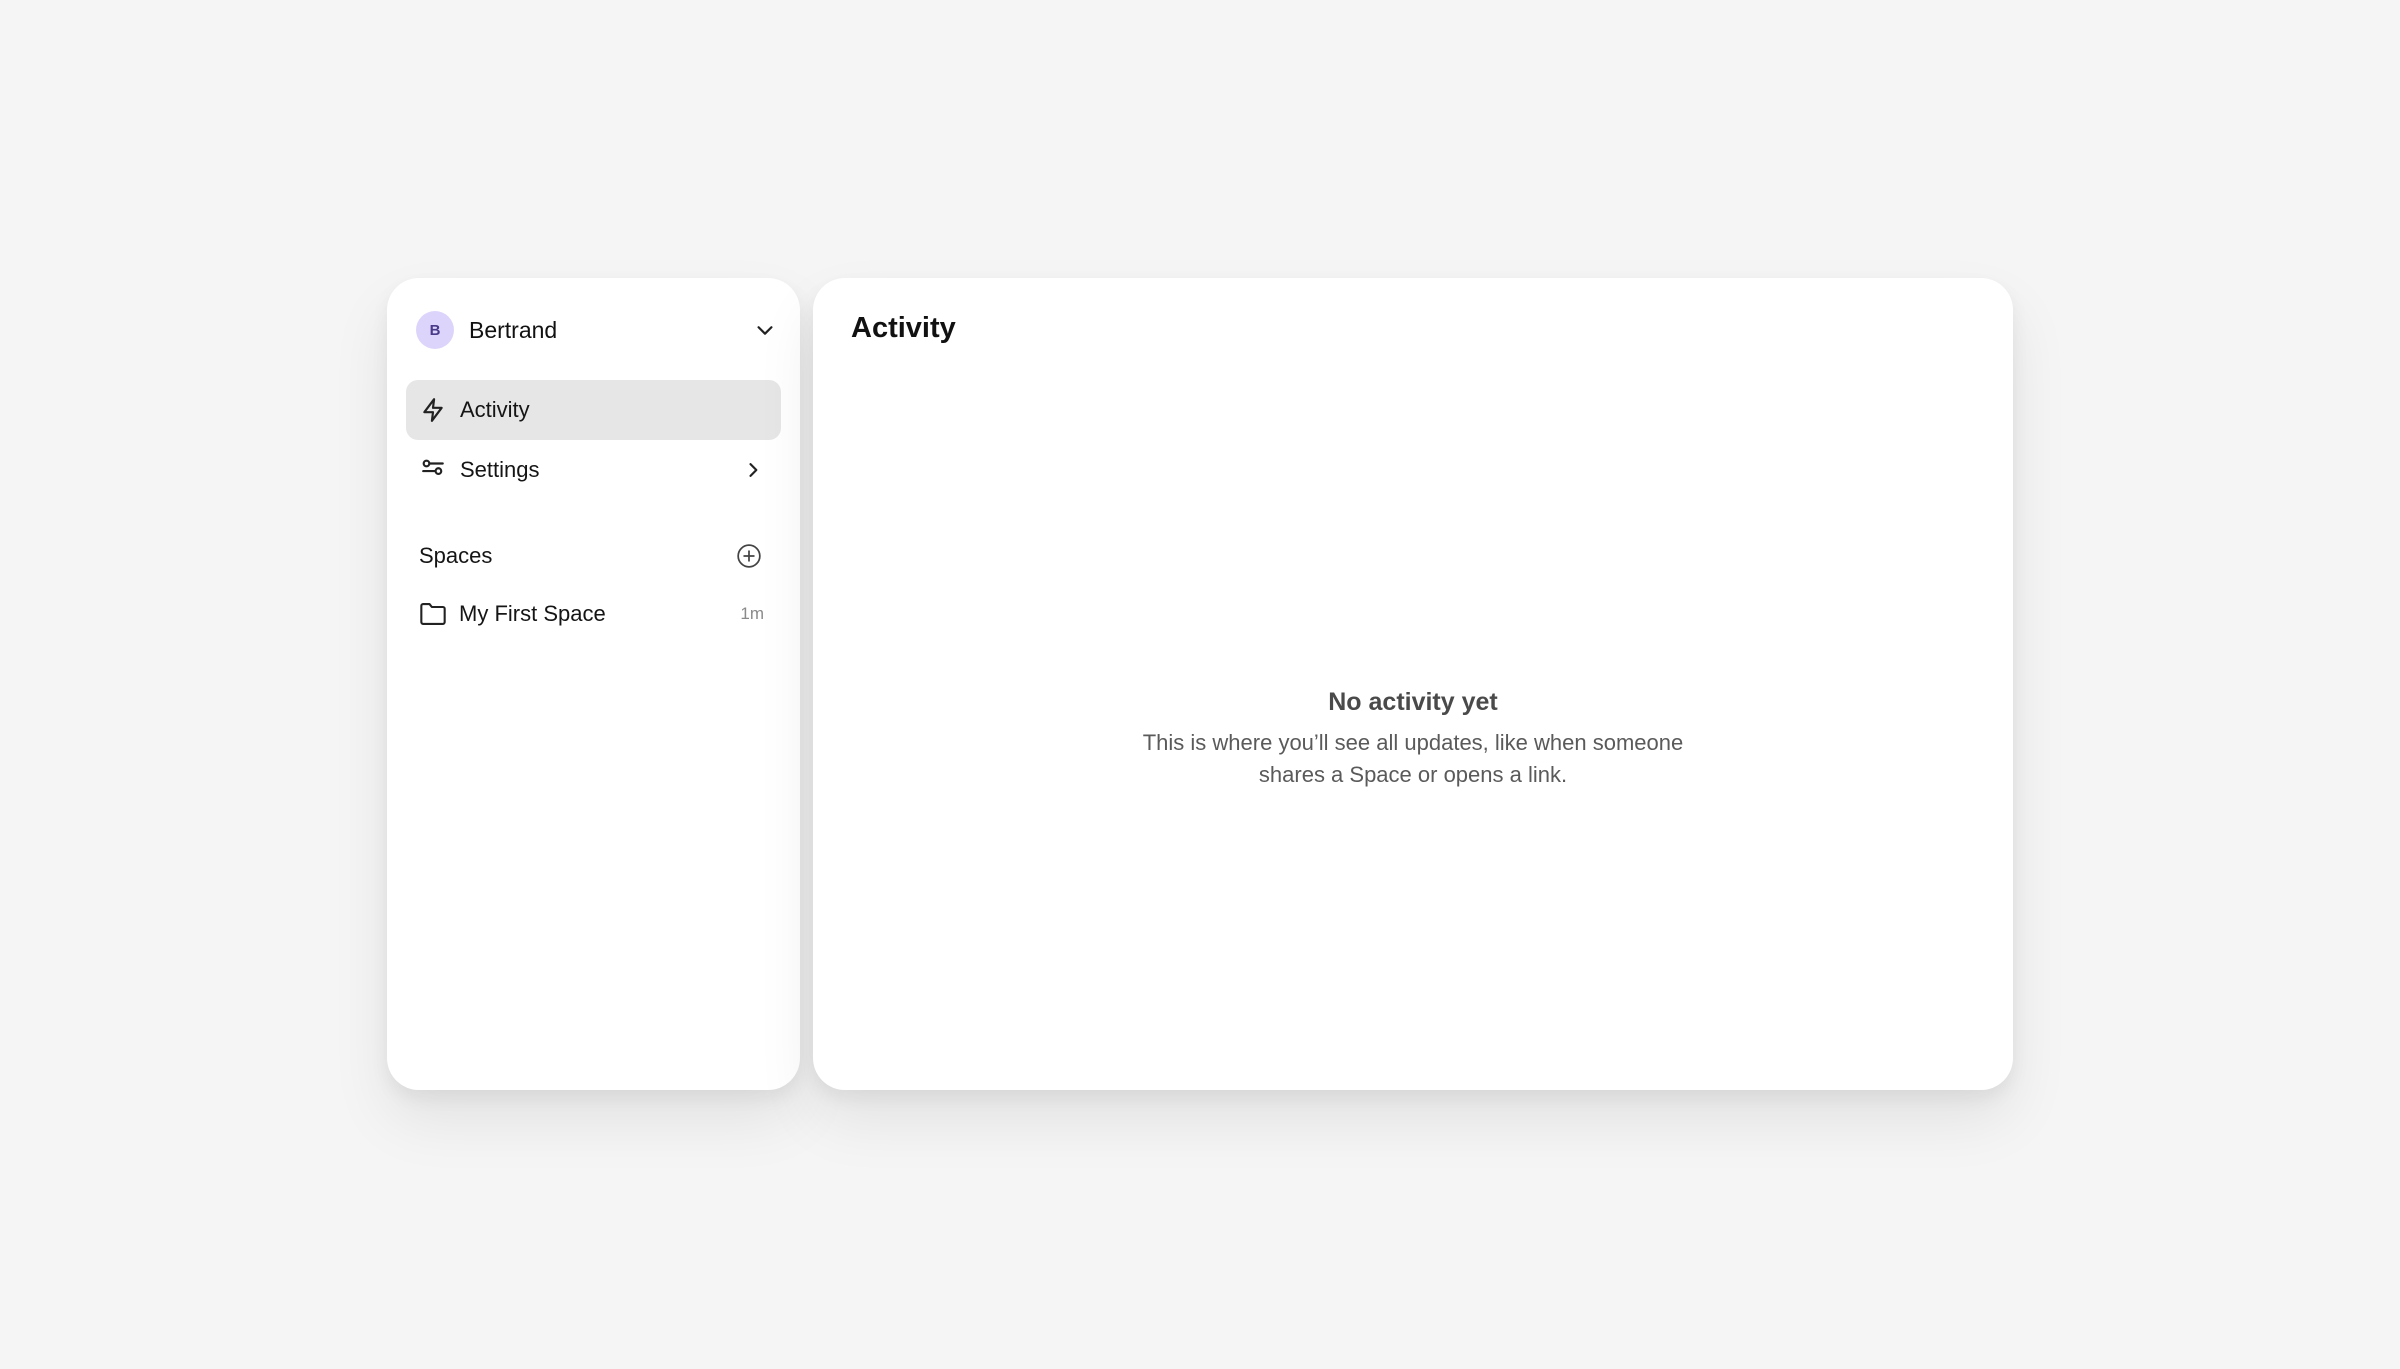 Image resolution: width=2400 pixels, height=1369 pixels. I want to click on account-switcher: B Bertrand, so click(597, 330).